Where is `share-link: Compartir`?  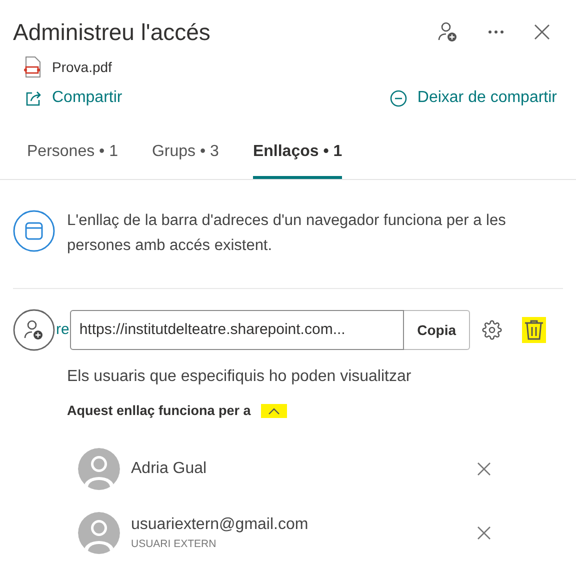
share-link: Compartir is located at coordinates (74, 98).